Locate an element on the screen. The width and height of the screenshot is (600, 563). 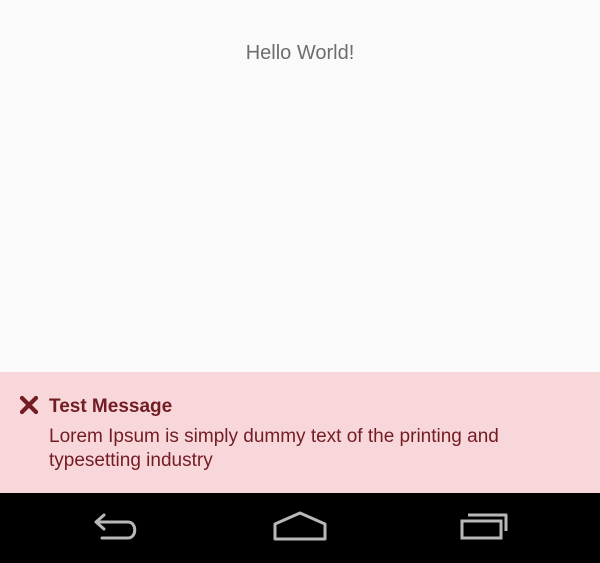
recents-icon is located at coordinates (484, 526).